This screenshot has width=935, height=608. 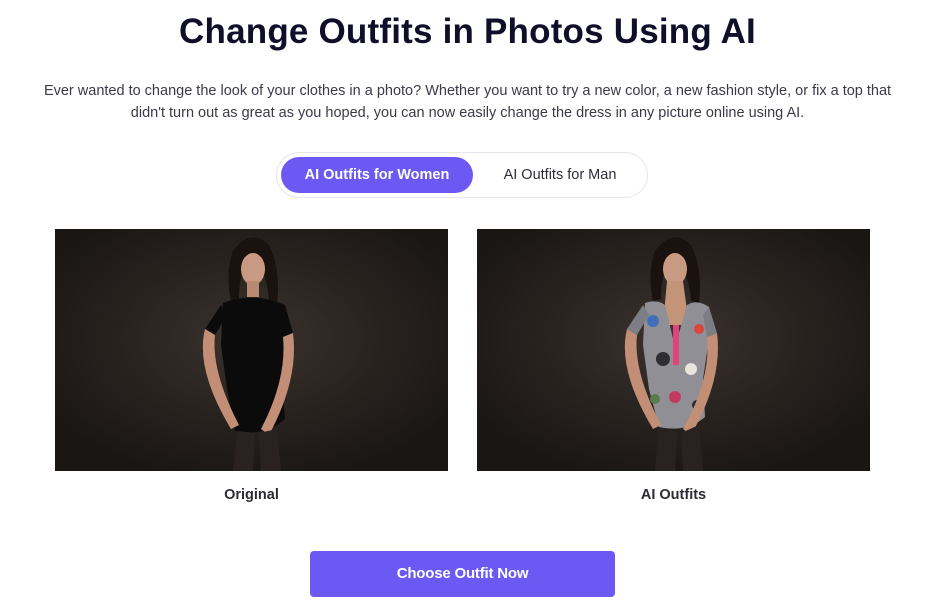 I want to click on page-title: Change Outfits in Photos Using AI, so click(x=467, y=31).